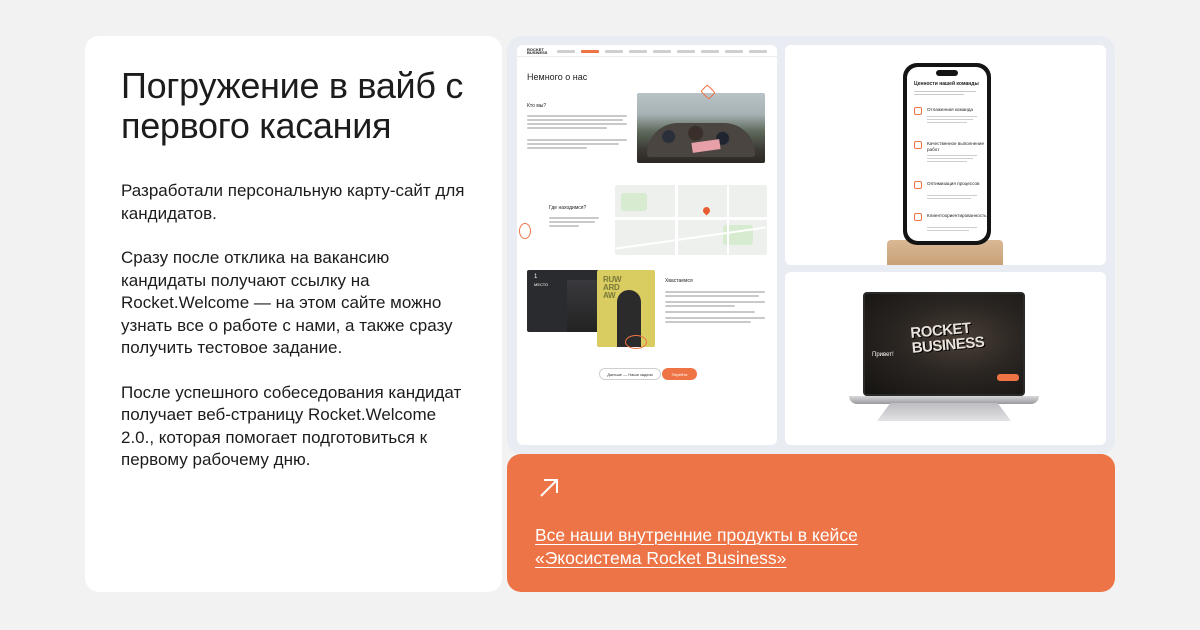 The image size is (1200, 630). What do you see at coordinates (701, 128) in the screenshot?
I see `team-photo` at bounding box center [701, 128].